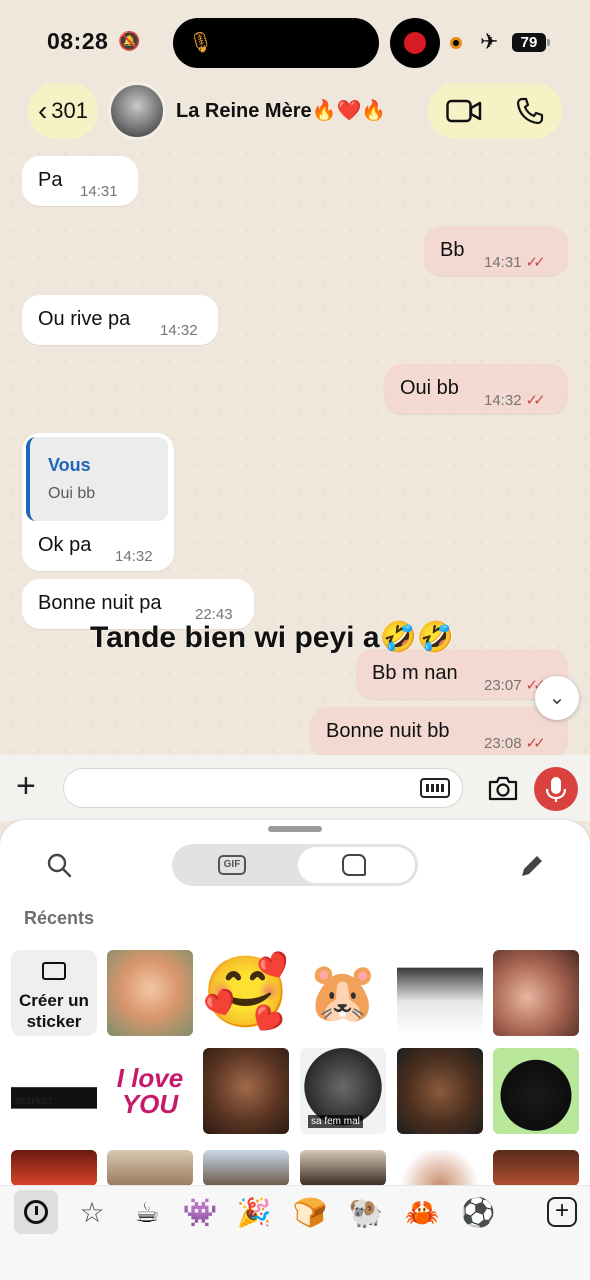 This screenshot has width=590, height=1280. I want to click on message-time: 14:31, so click(99, 191).